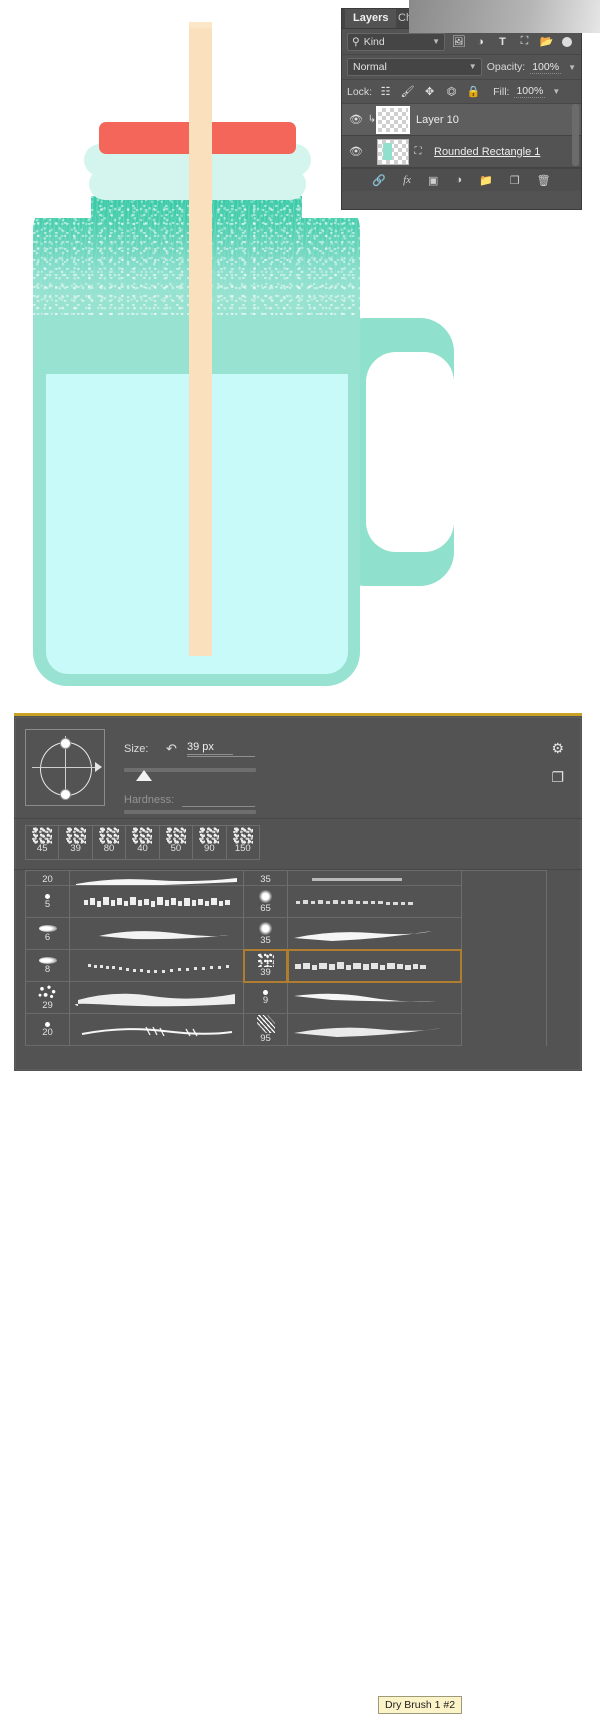 Image resolution: width=600 pixels, height=1714 pixels. Describe the element at coordinates (43, 842) in the screenshot. I see `list-item: 45` at that location.